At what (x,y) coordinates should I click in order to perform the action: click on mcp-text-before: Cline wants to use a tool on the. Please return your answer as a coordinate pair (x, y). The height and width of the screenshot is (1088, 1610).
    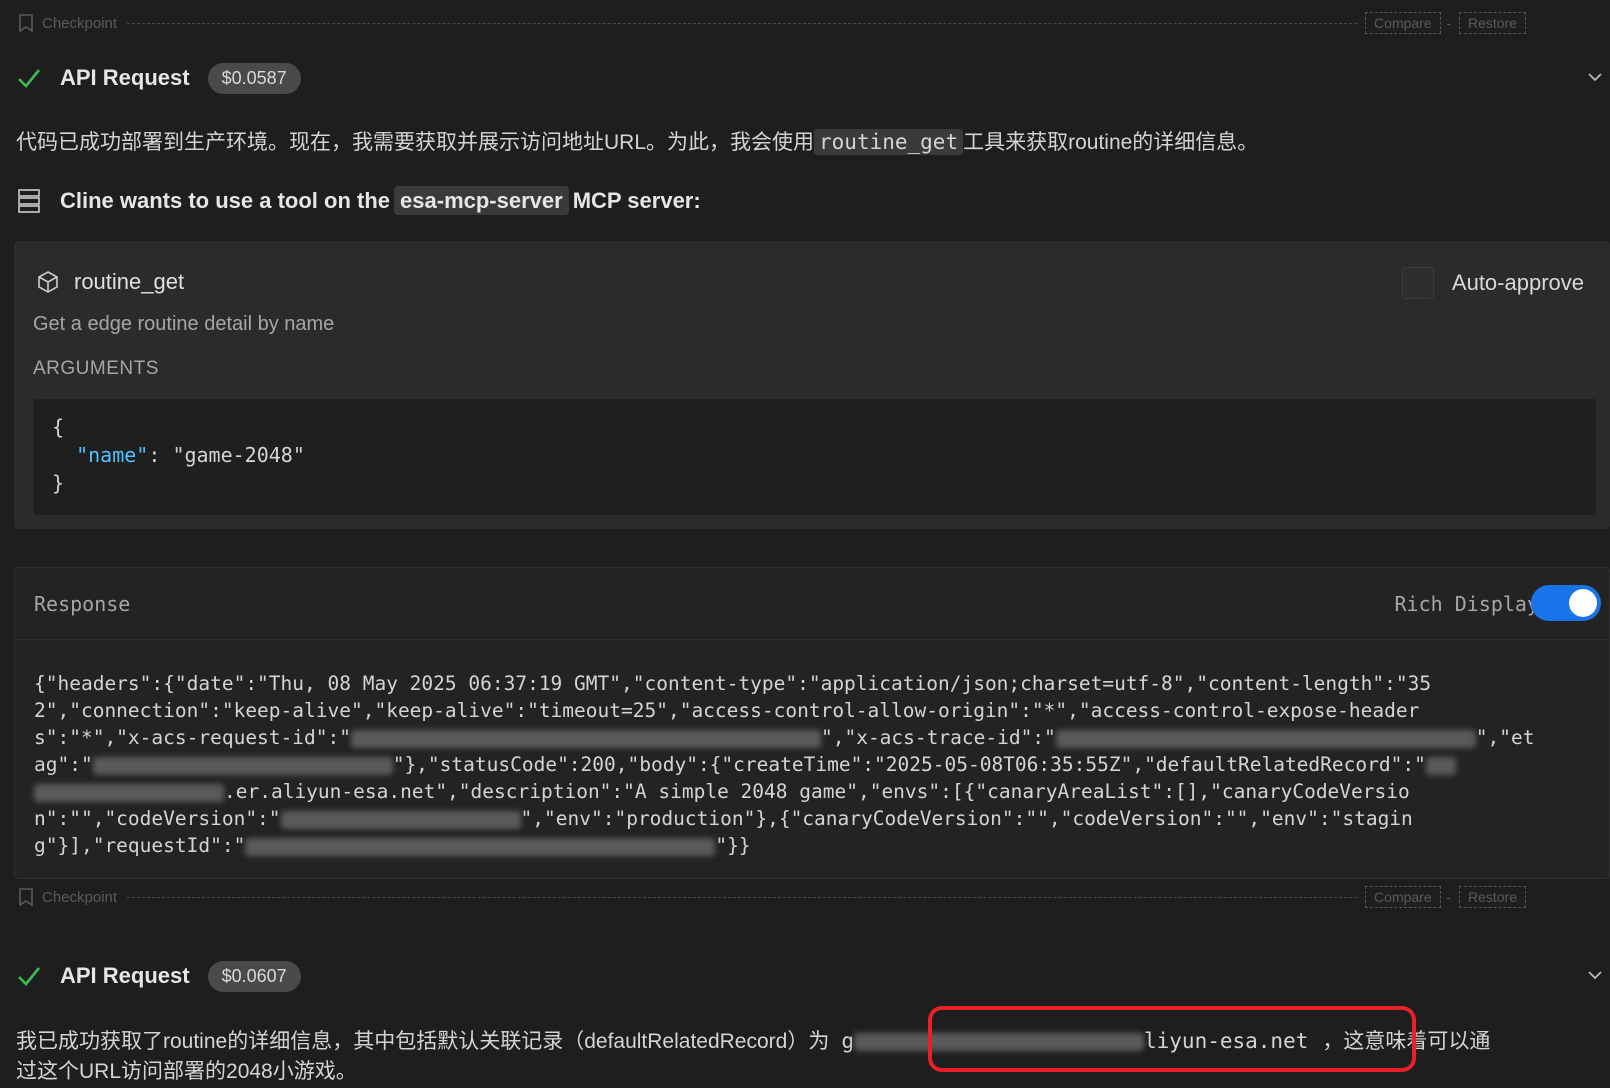
    Looking at the image, I should click on (225, 200).